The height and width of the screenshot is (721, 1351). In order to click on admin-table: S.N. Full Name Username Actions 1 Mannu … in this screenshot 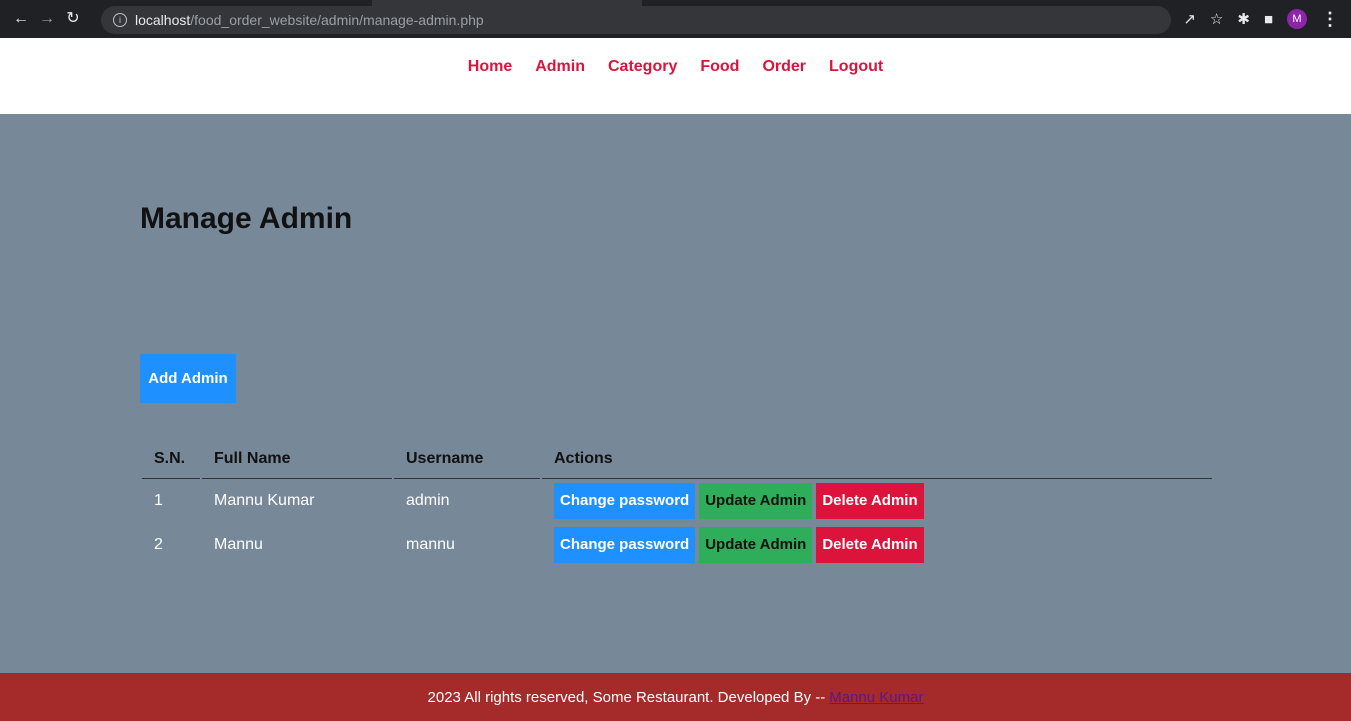, I will do `click(677, 503)`.